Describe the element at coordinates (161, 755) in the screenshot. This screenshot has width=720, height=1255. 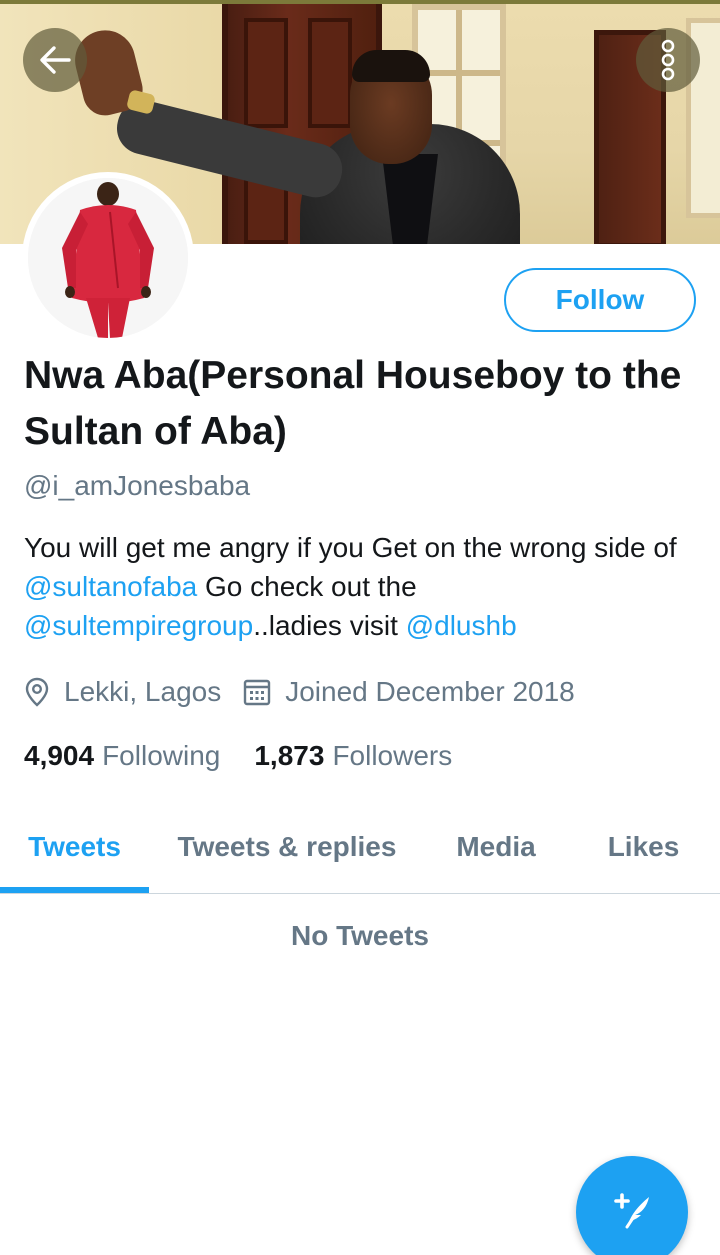
I see `following-label: Following` at that location.